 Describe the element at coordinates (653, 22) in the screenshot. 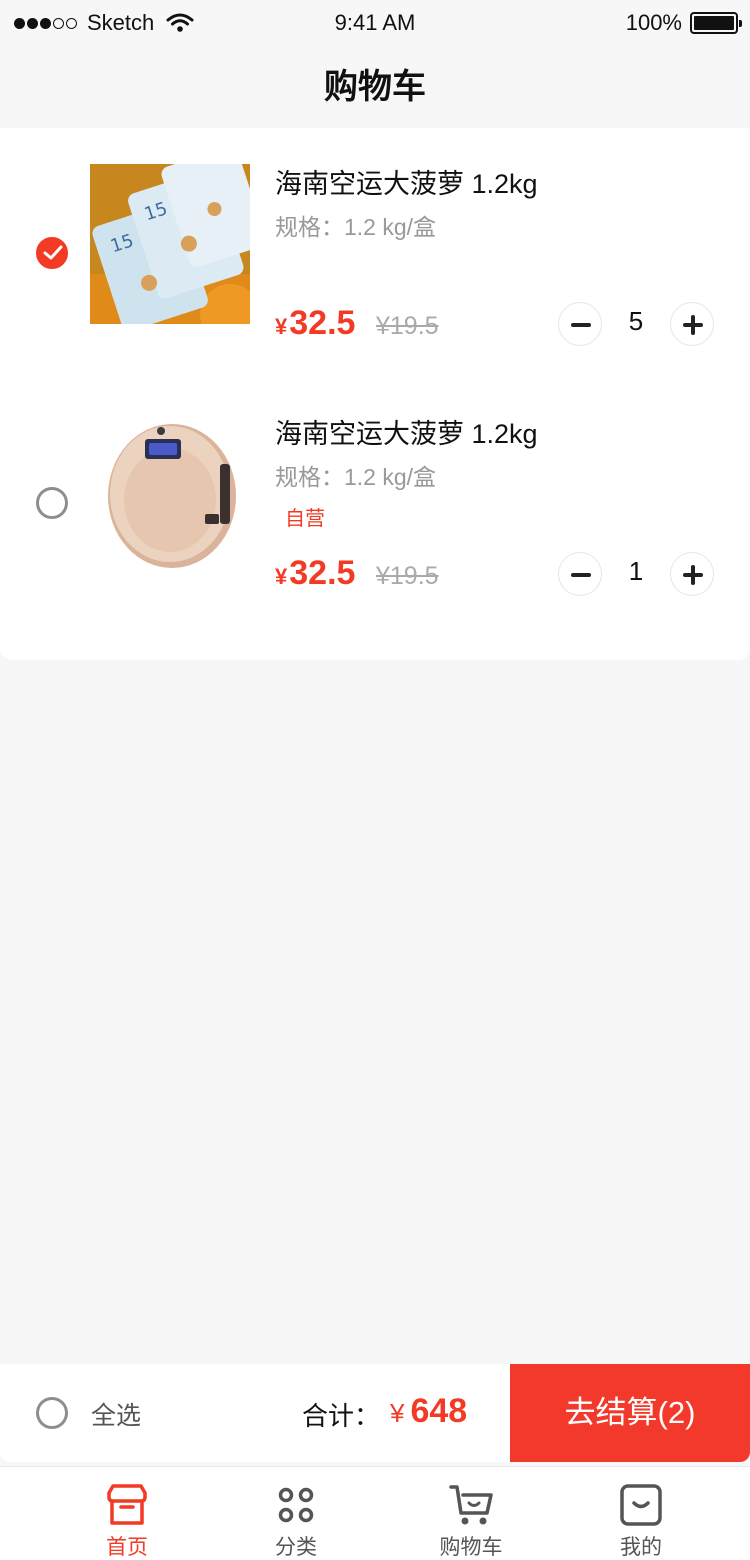

I see `battery-percentage: 100%` at that location.